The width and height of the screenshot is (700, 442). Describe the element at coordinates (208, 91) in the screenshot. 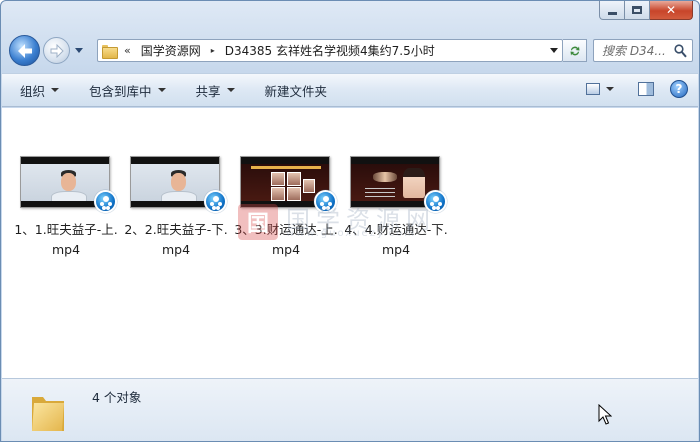

I see `share-label: 共享` at that location.